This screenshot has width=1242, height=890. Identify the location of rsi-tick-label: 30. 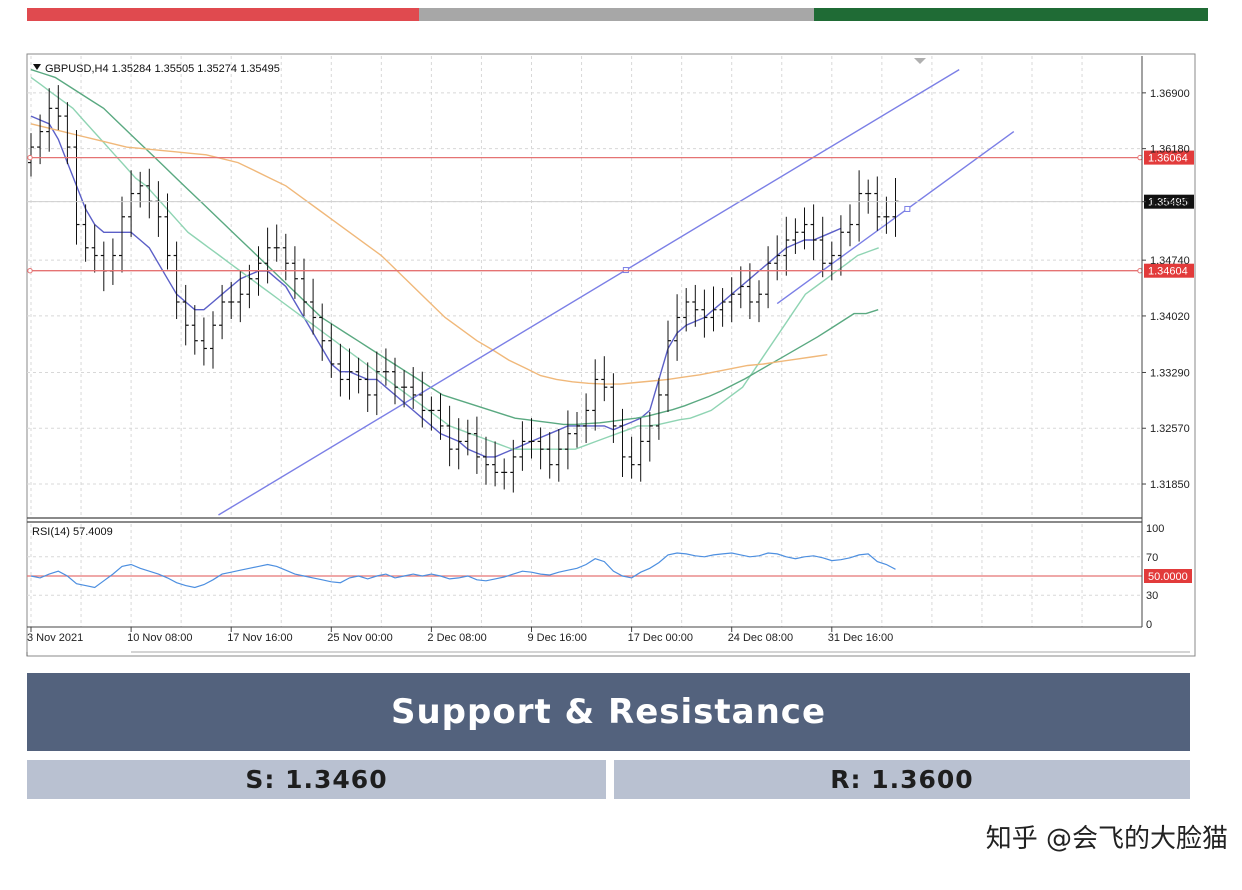
(1152, 596).